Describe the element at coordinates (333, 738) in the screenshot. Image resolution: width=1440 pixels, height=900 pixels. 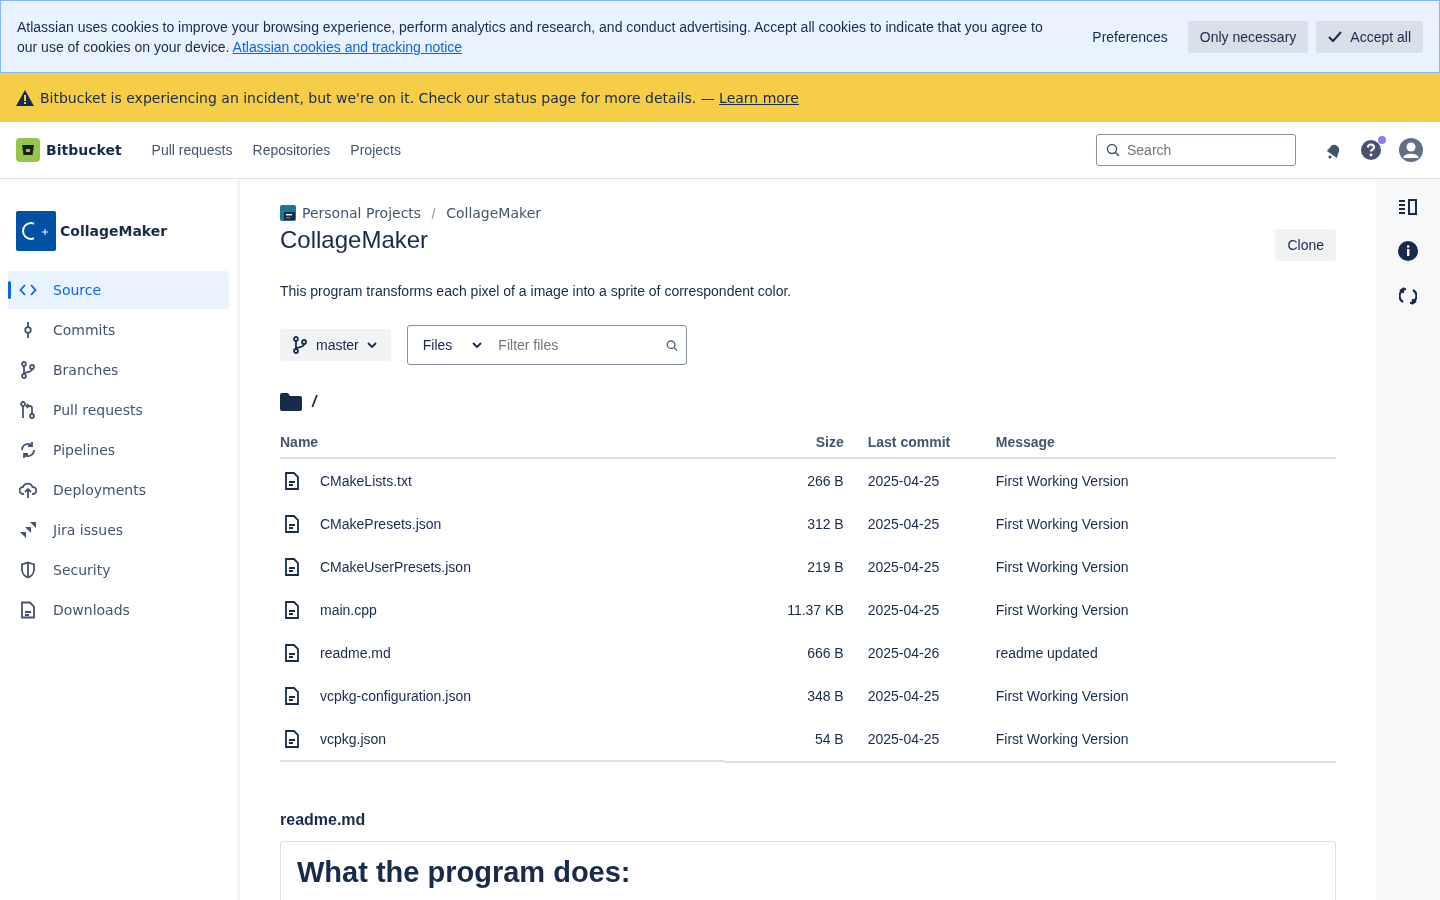
I see `file-link: vcpkg.json` at that location.